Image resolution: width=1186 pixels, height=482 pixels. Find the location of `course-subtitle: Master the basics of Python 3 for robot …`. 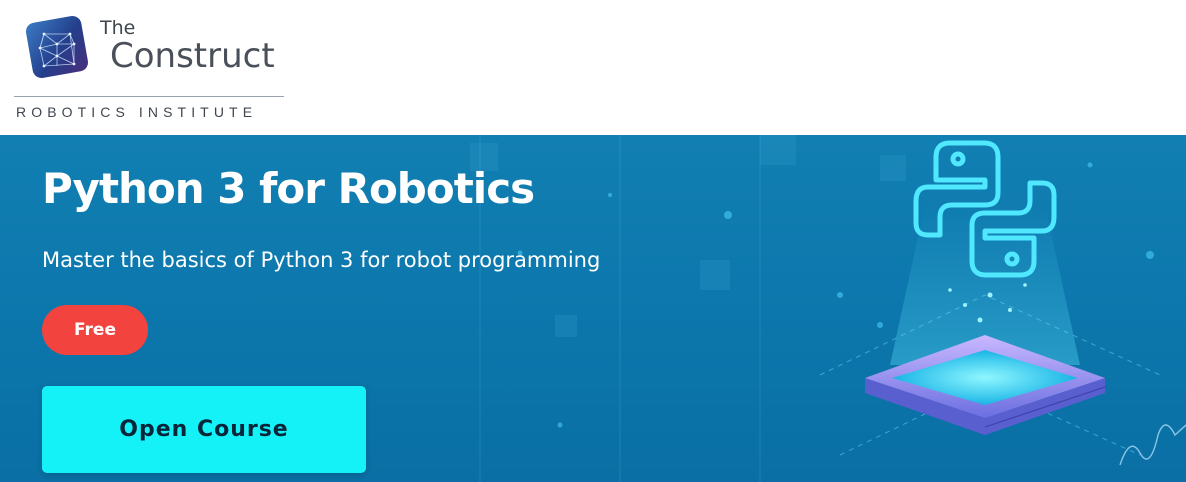

course-subtitle: Master the basics of Python 3 for robot … is located at coordinates (321, 260).